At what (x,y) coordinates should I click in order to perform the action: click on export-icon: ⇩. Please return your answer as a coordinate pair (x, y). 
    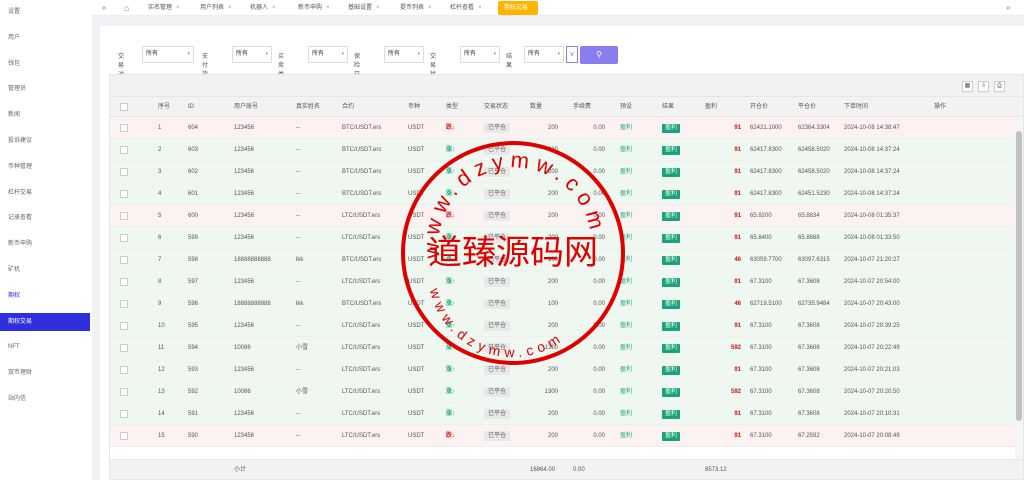
    Looking at the image, I should click on (983, 86).